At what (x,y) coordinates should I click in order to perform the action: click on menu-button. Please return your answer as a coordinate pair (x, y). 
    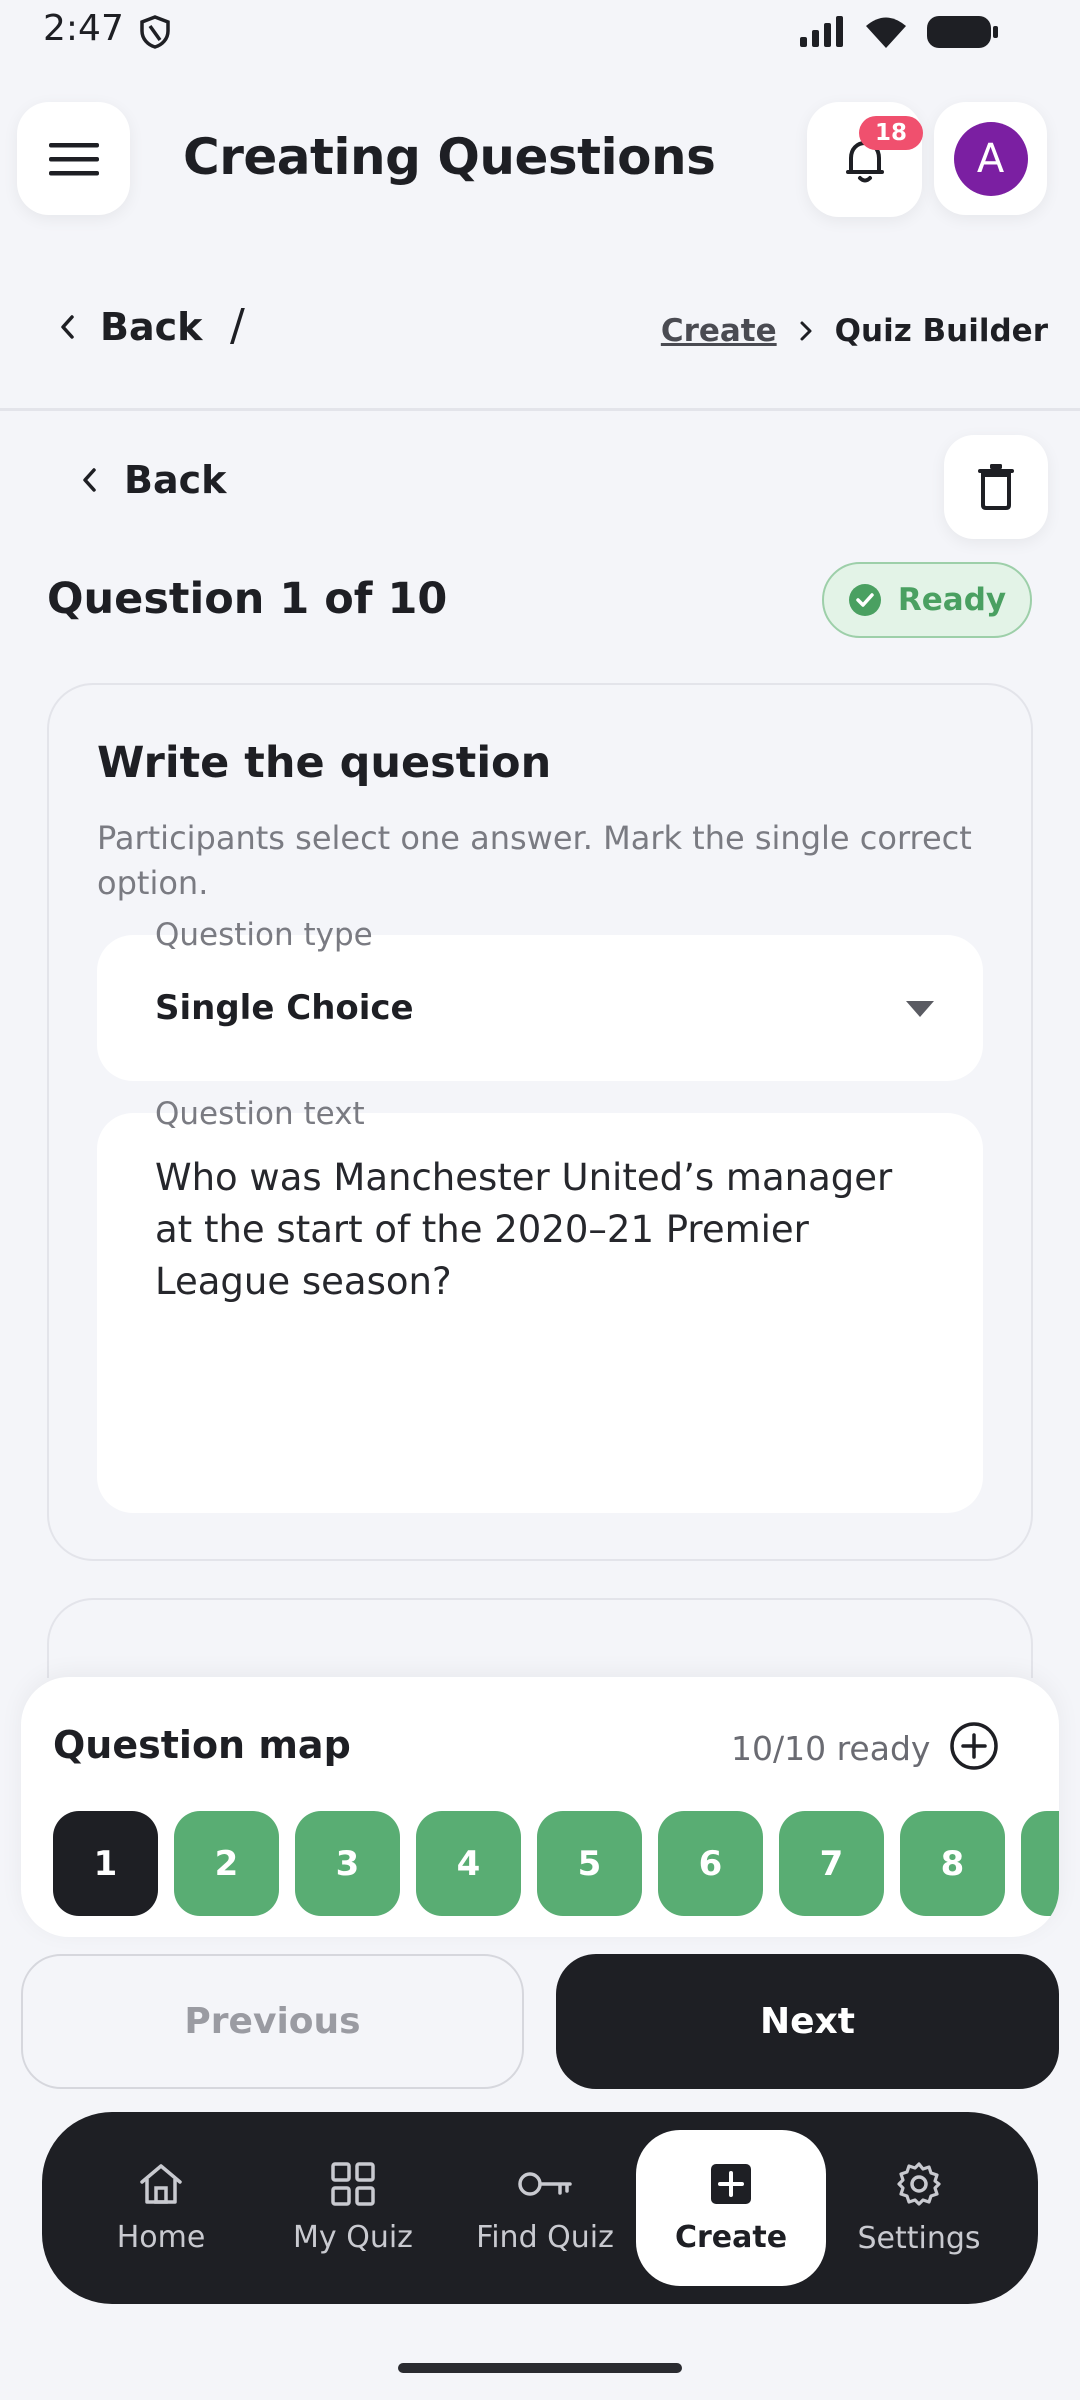
    Looking at the image, I should click on (73, 158).